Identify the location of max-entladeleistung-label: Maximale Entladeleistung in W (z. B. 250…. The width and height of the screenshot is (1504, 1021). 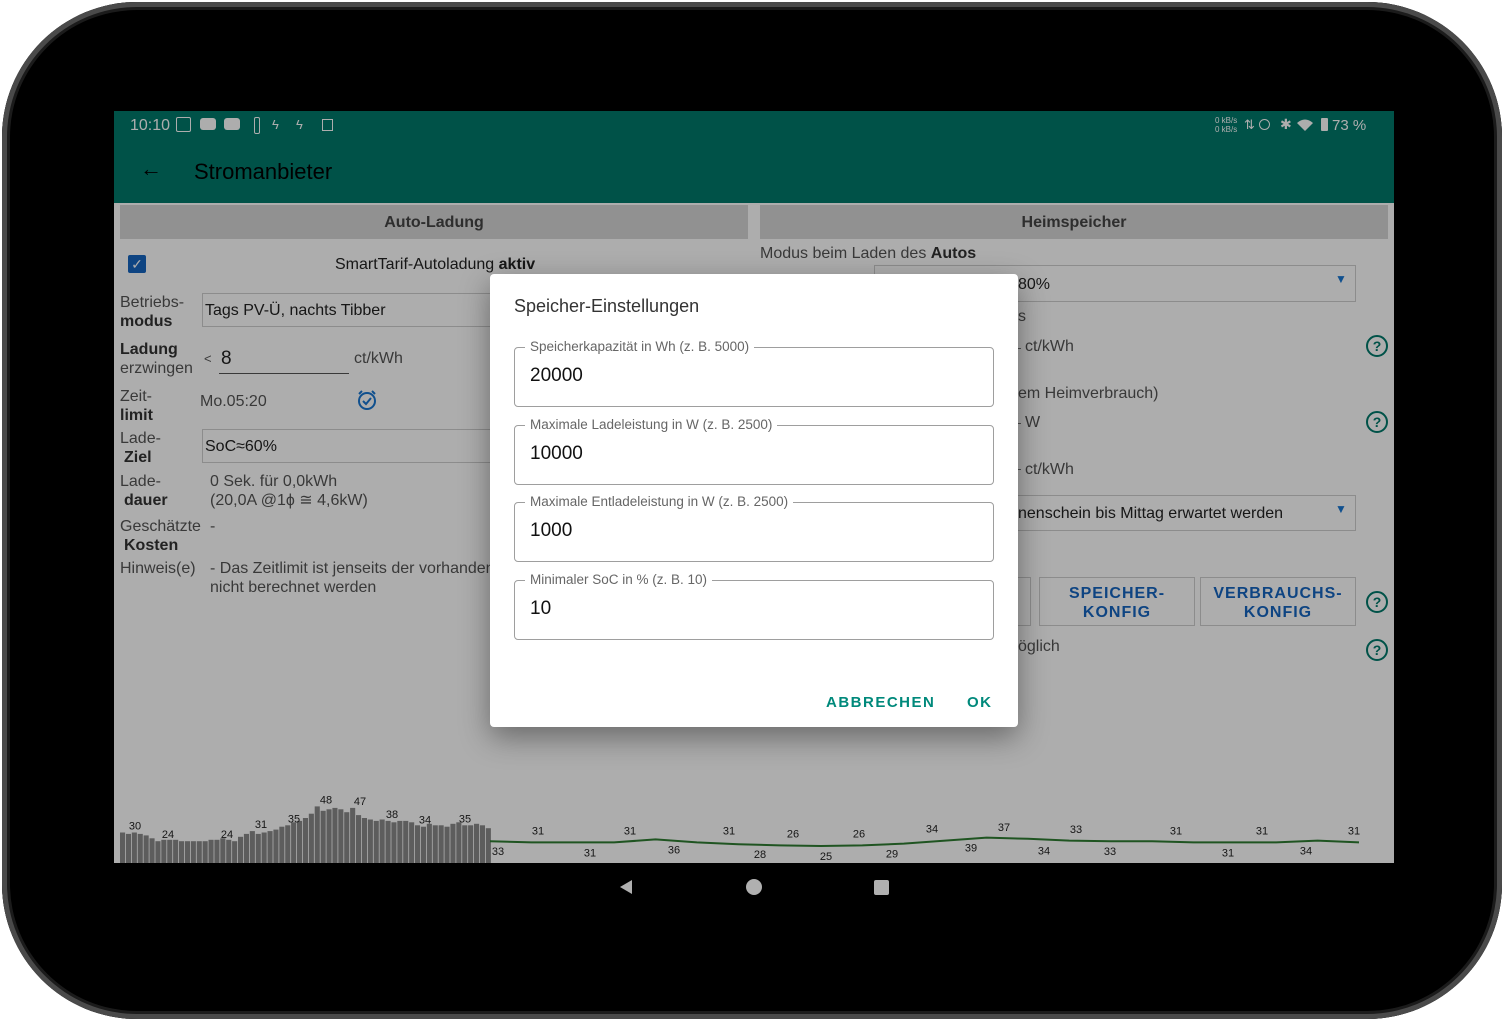
(659, 501).